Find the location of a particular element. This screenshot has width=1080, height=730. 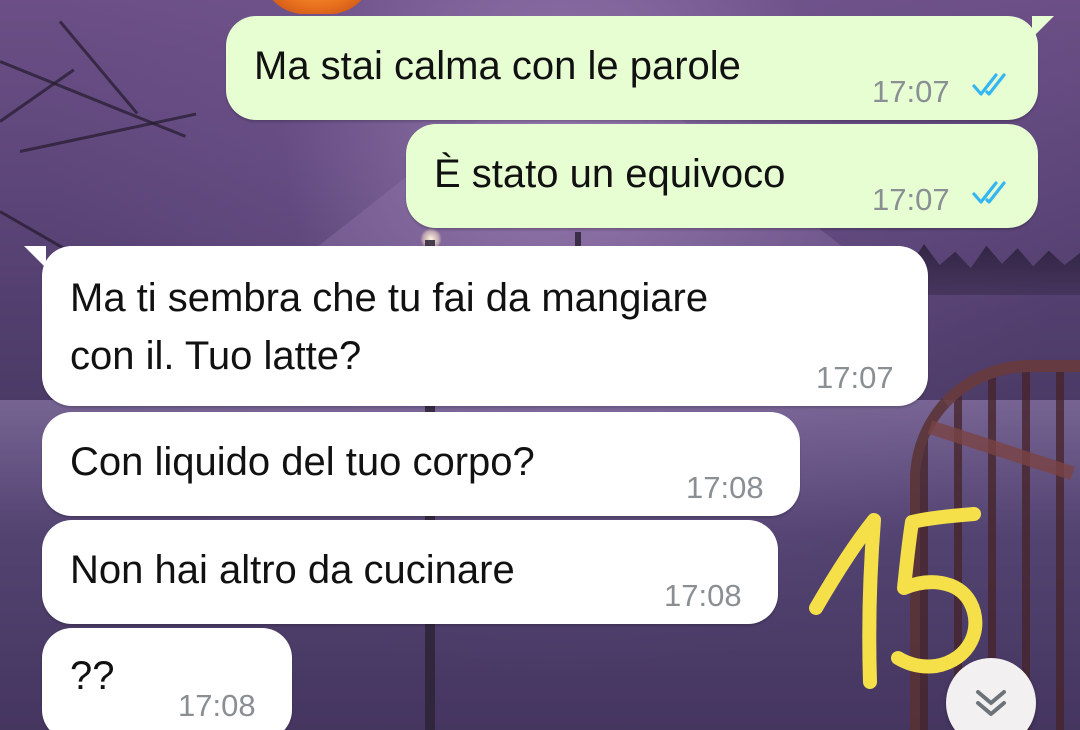

chevrons-down-icon is located at coordinates (991, 703).